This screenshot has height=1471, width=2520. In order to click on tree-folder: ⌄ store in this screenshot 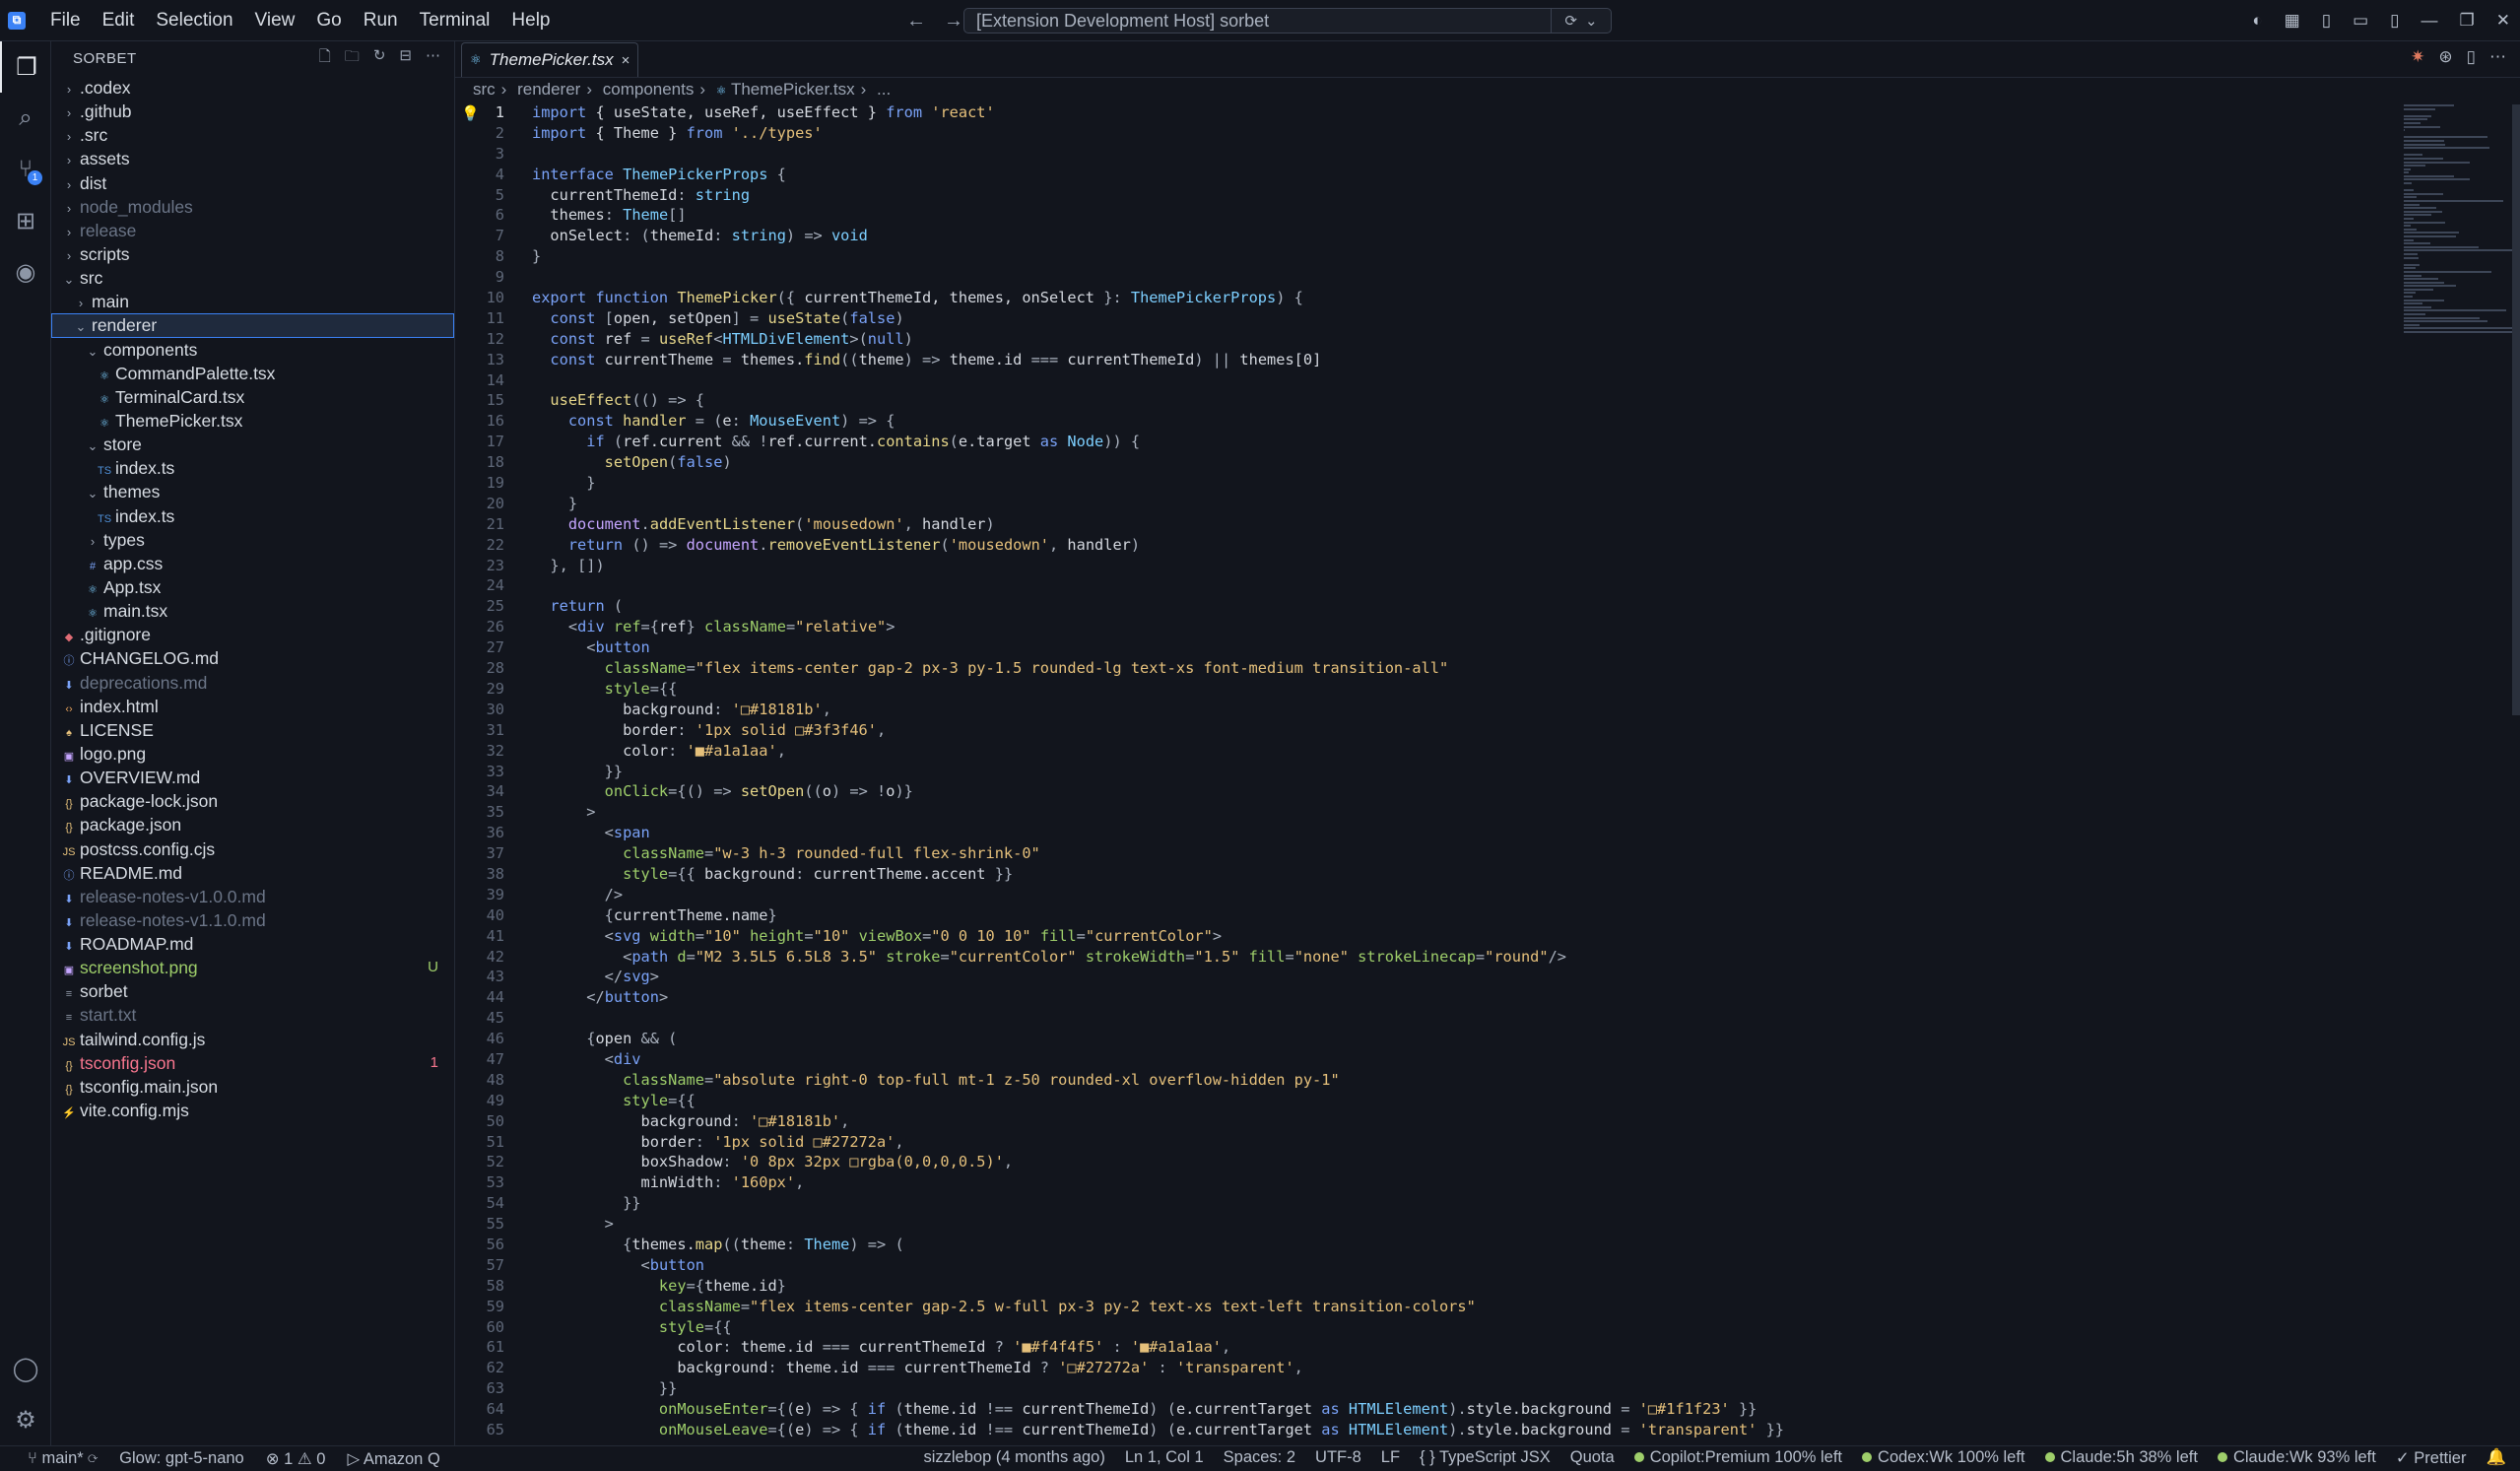, I will do `click(252, 445)`.